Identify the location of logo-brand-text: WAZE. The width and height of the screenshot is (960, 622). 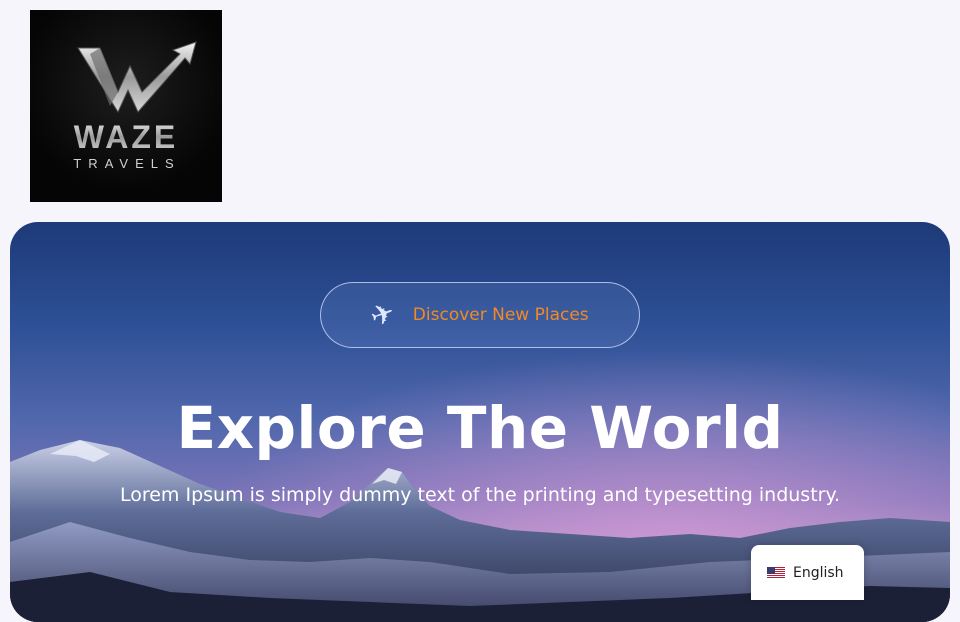
(126, 137).